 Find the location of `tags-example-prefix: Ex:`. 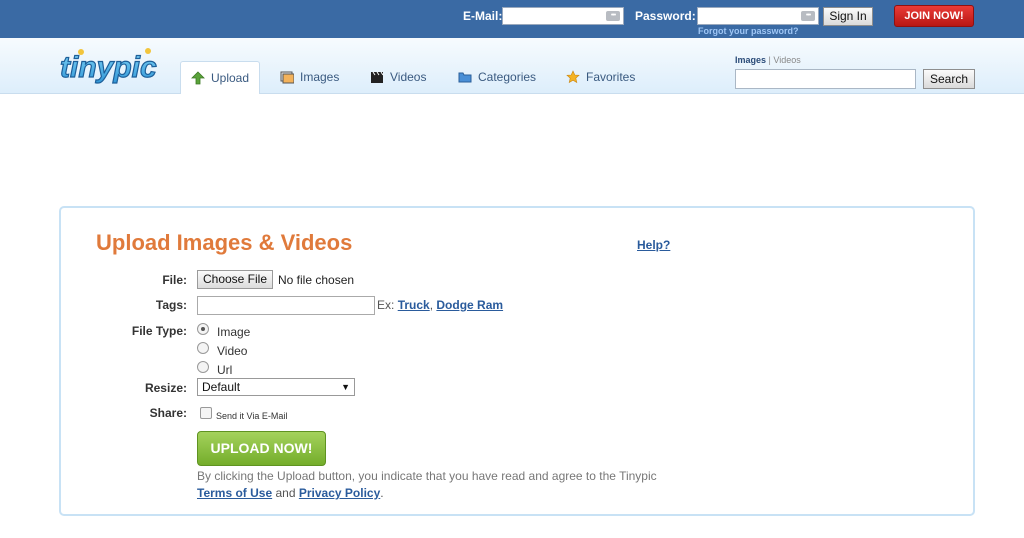

tags-example-prefix: Ex: is located at coordinates (386, 305).